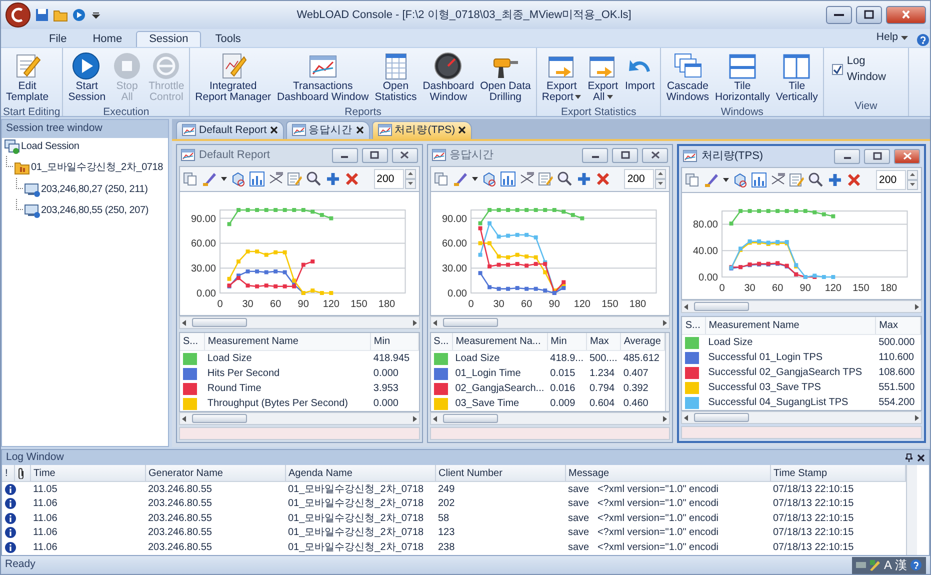  I want to click on document-tab: Default Report, so click(230, 129).